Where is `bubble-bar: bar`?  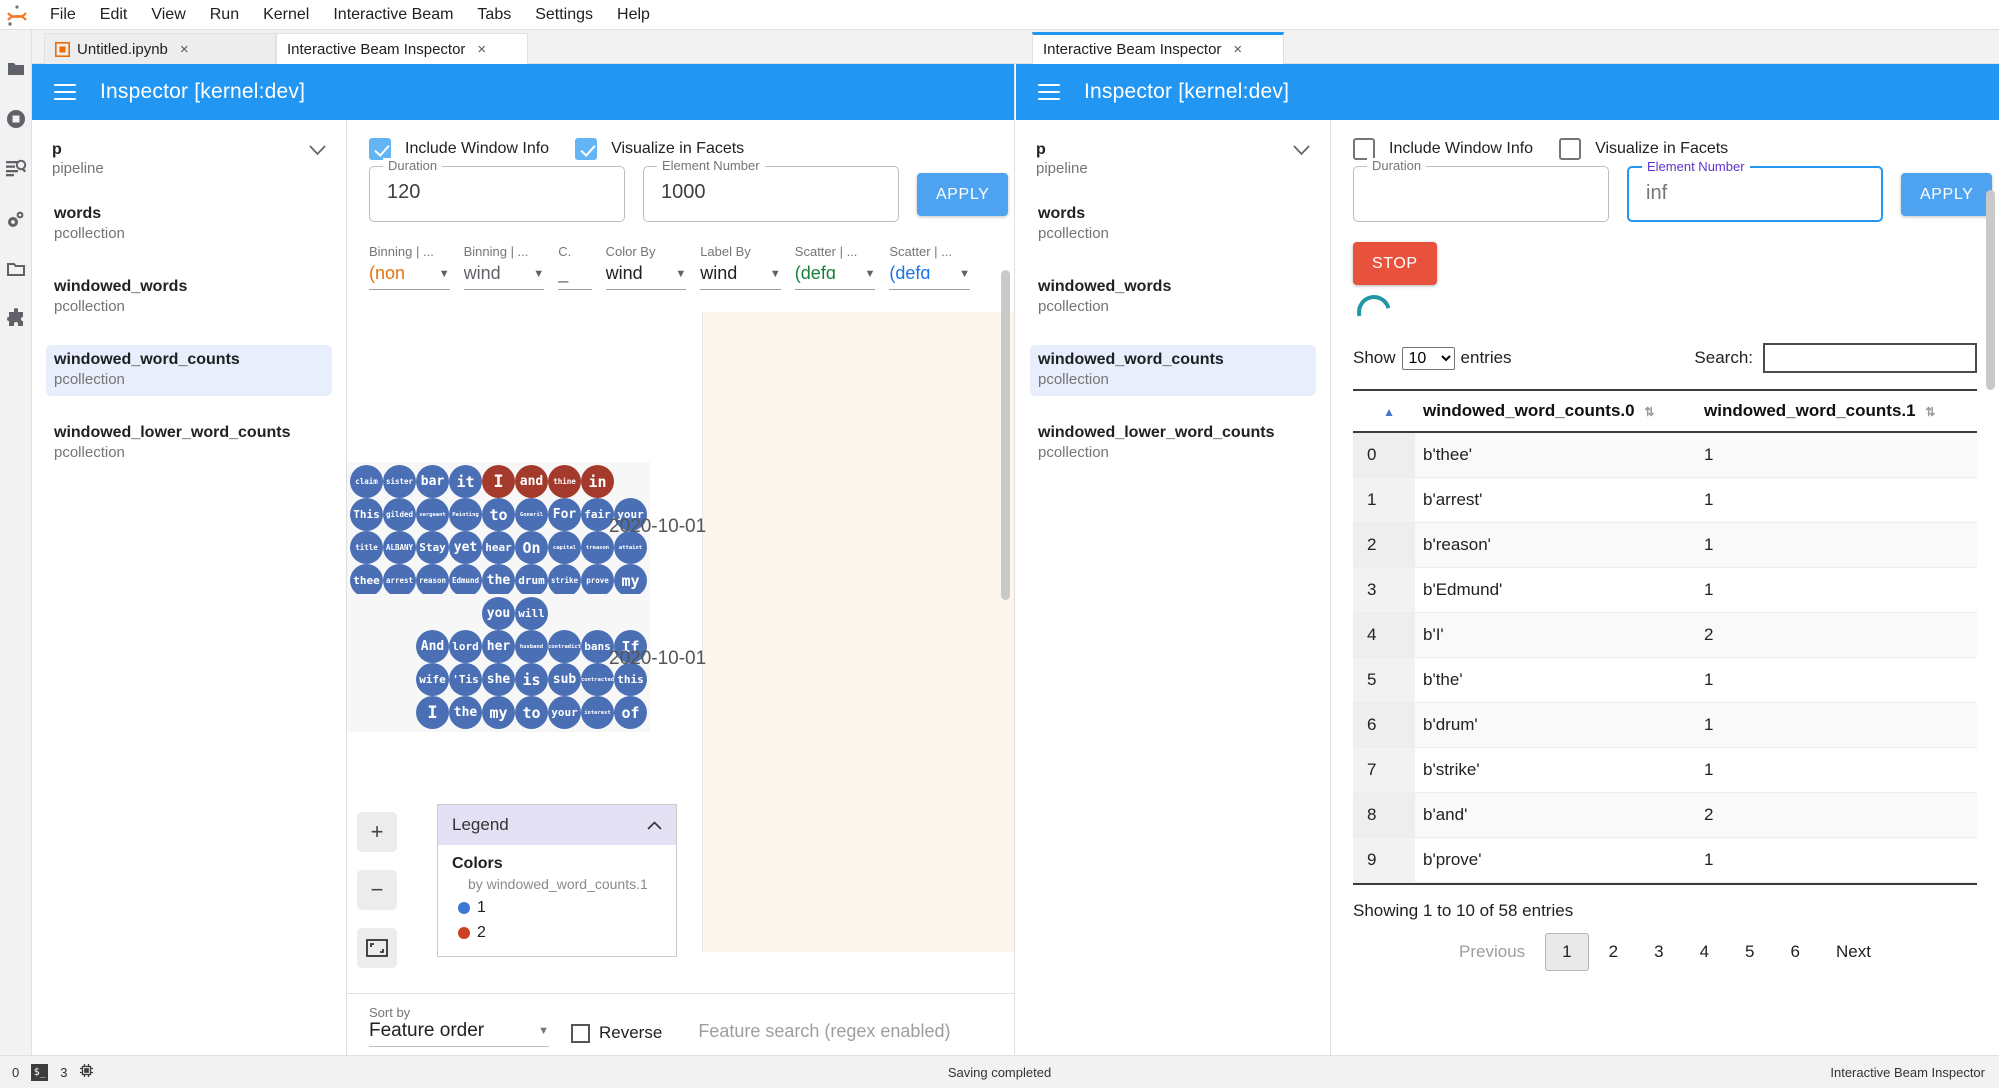
bubble-bar: bar is located at coordinates (432, 481).